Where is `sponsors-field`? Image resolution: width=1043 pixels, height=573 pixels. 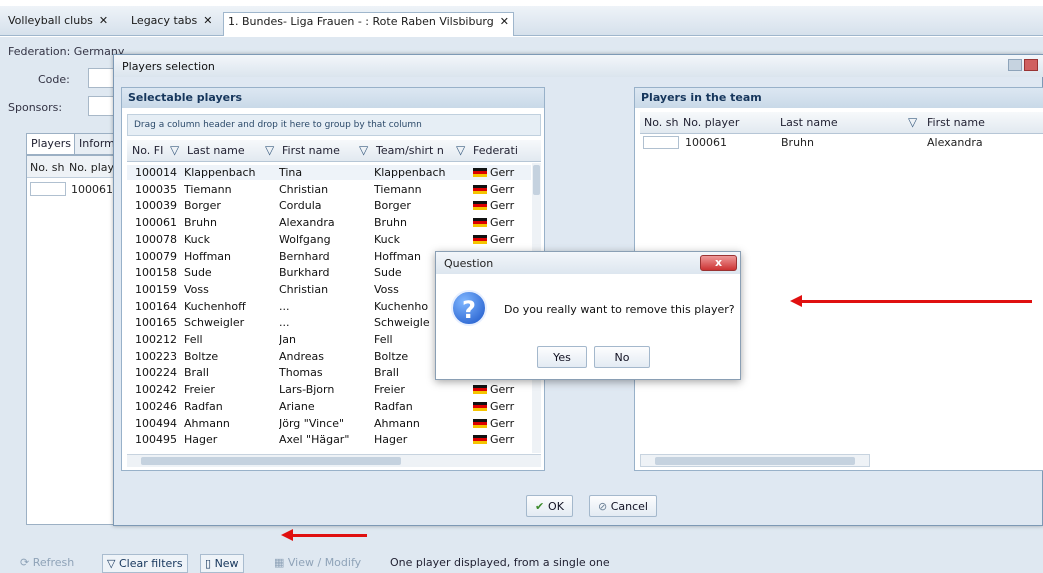
sponsors-field is located at coordinates (101, 106).